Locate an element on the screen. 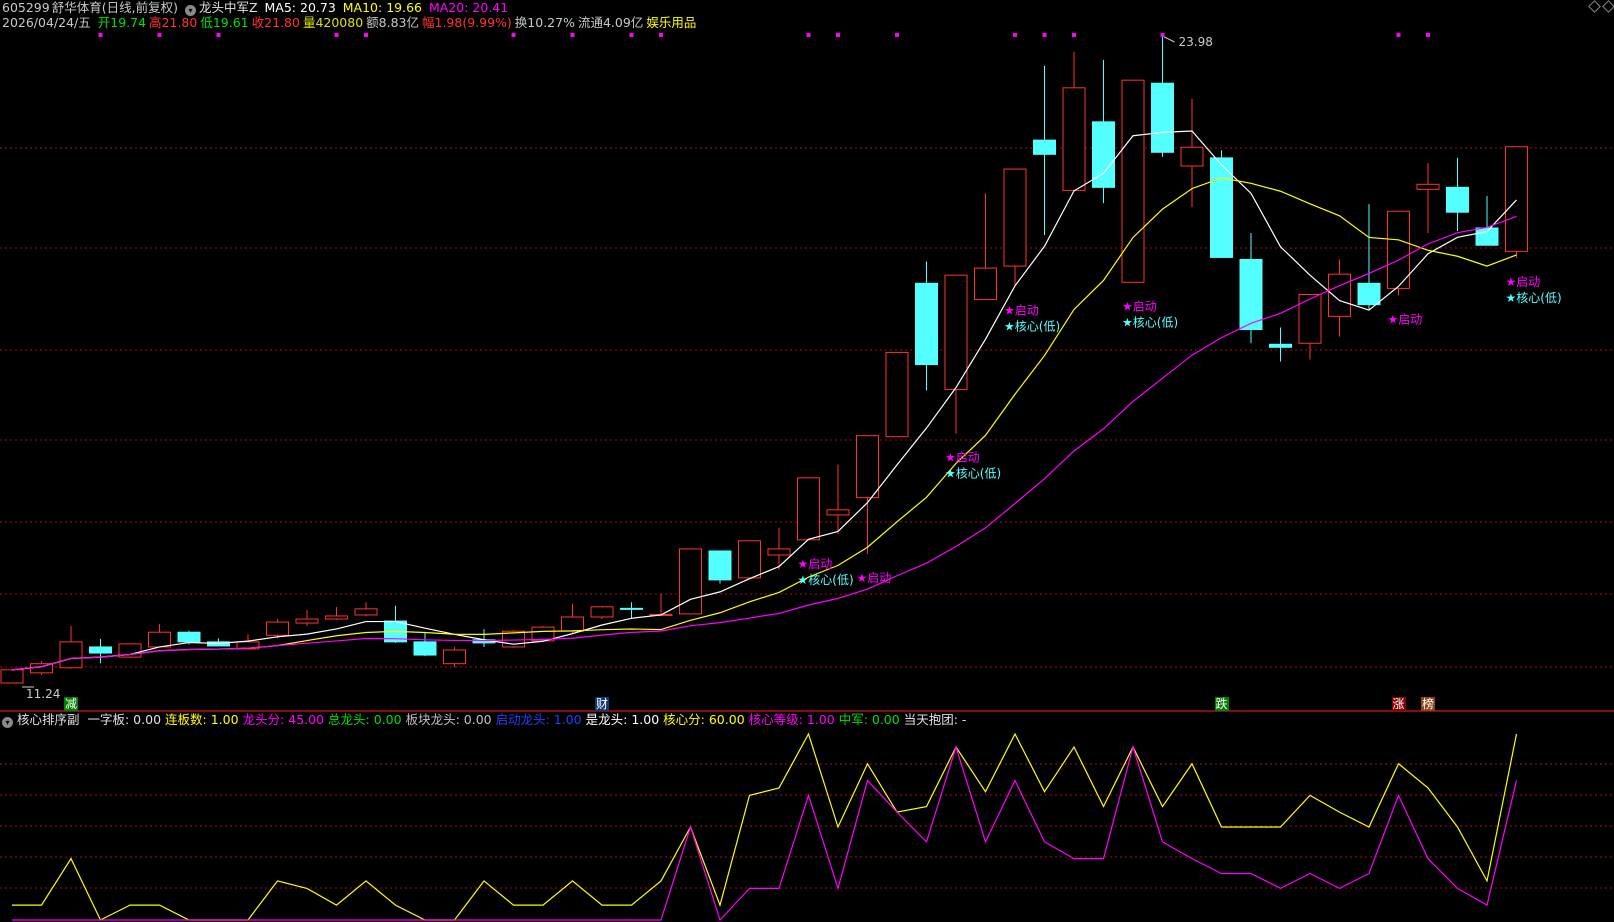 This screenshot has height=922, width=1614. lower-indicator-value: 总龙头: 0.00 is located at coordinates (365, 719).